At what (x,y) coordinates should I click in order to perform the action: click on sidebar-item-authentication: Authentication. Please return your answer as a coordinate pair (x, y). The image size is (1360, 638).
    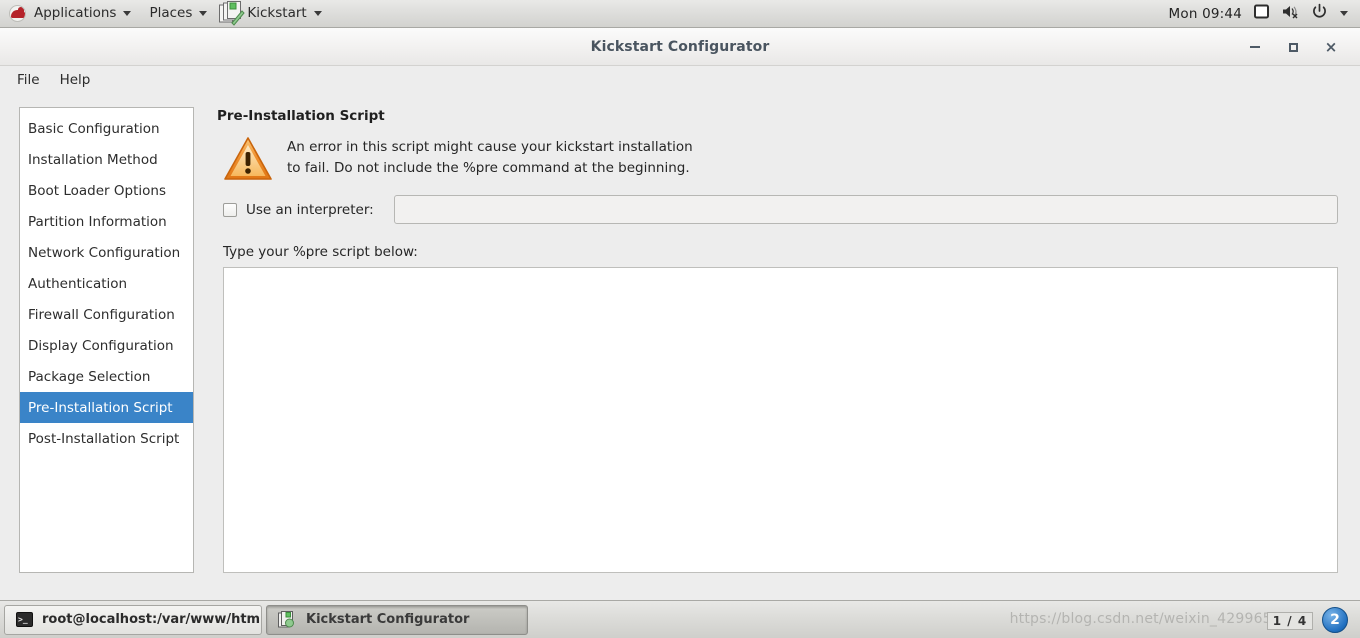
    Looking at the image, I should click on (106, 283).